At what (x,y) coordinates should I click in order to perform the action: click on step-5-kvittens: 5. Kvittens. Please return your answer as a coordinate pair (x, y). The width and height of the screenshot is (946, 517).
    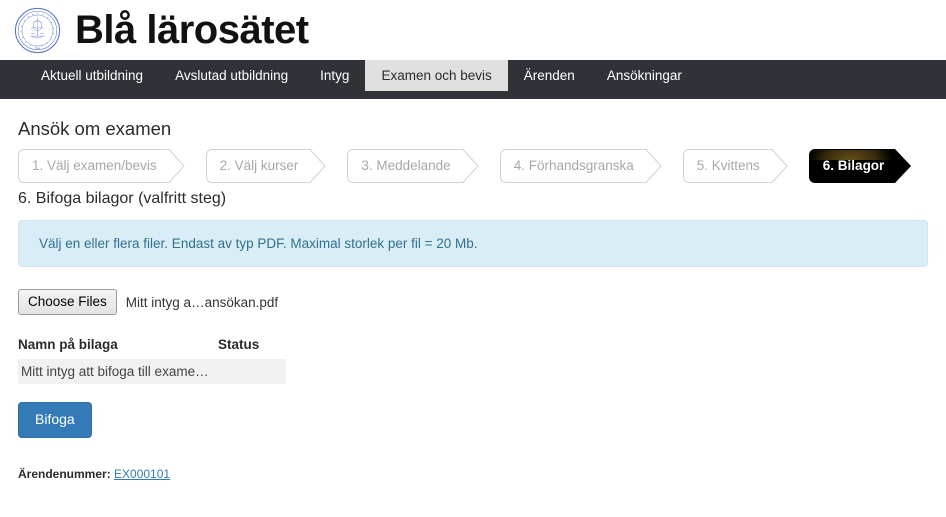
    Looking at the image, I should click on (735, 166).